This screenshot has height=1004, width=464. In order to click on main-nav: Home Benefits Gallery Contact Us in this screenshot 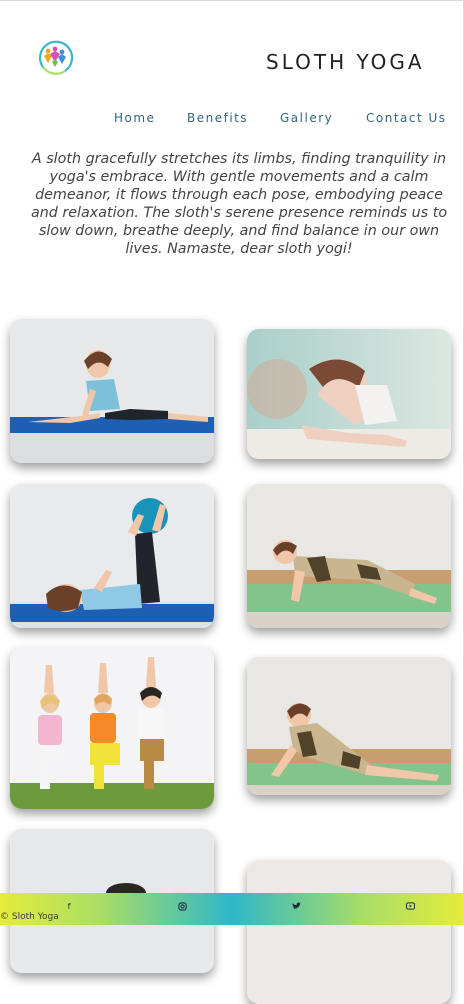, I will do `click(232, 119)`.